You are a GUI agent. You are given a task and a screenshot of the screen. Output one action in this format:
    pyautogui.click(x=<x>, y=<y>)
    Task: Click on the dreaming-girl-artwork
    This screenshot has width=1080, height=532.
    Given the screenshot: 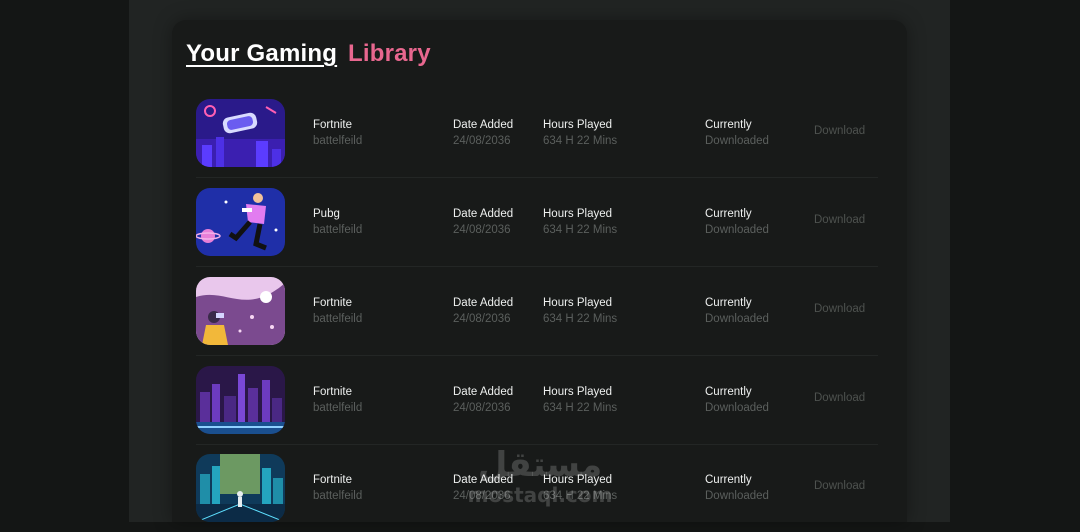 What is the action you would take?
    pyautogui.click(x=240, y=311)
    